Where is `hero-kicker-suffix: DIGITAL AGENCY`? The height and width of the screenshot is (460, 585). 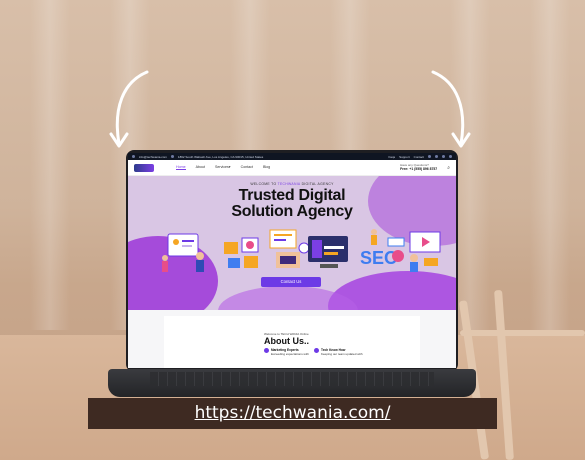
hero-kicker-suffix: DIGITAL AGENCY is located at coordinates (317, 184).